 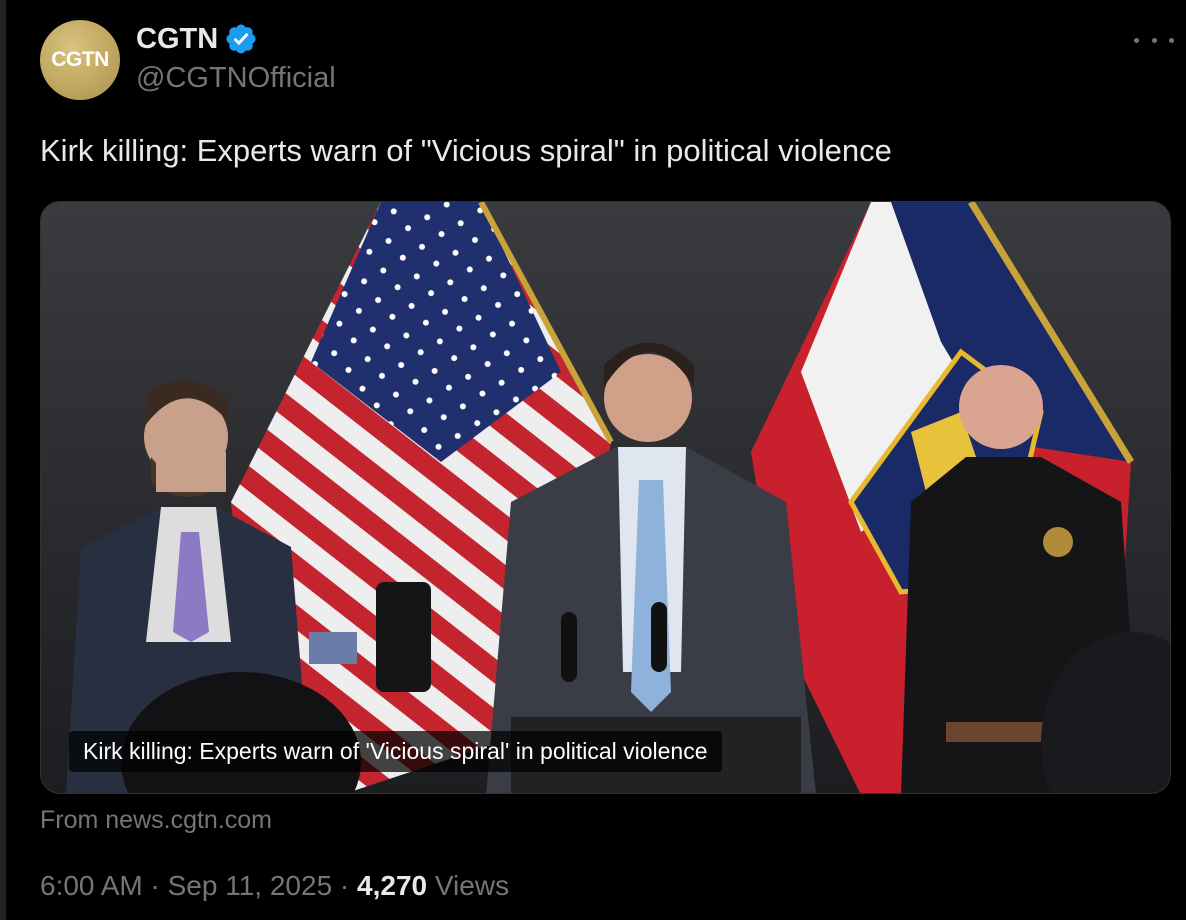 I want to click on verified-badge-icon, so click(x=241, y=39).